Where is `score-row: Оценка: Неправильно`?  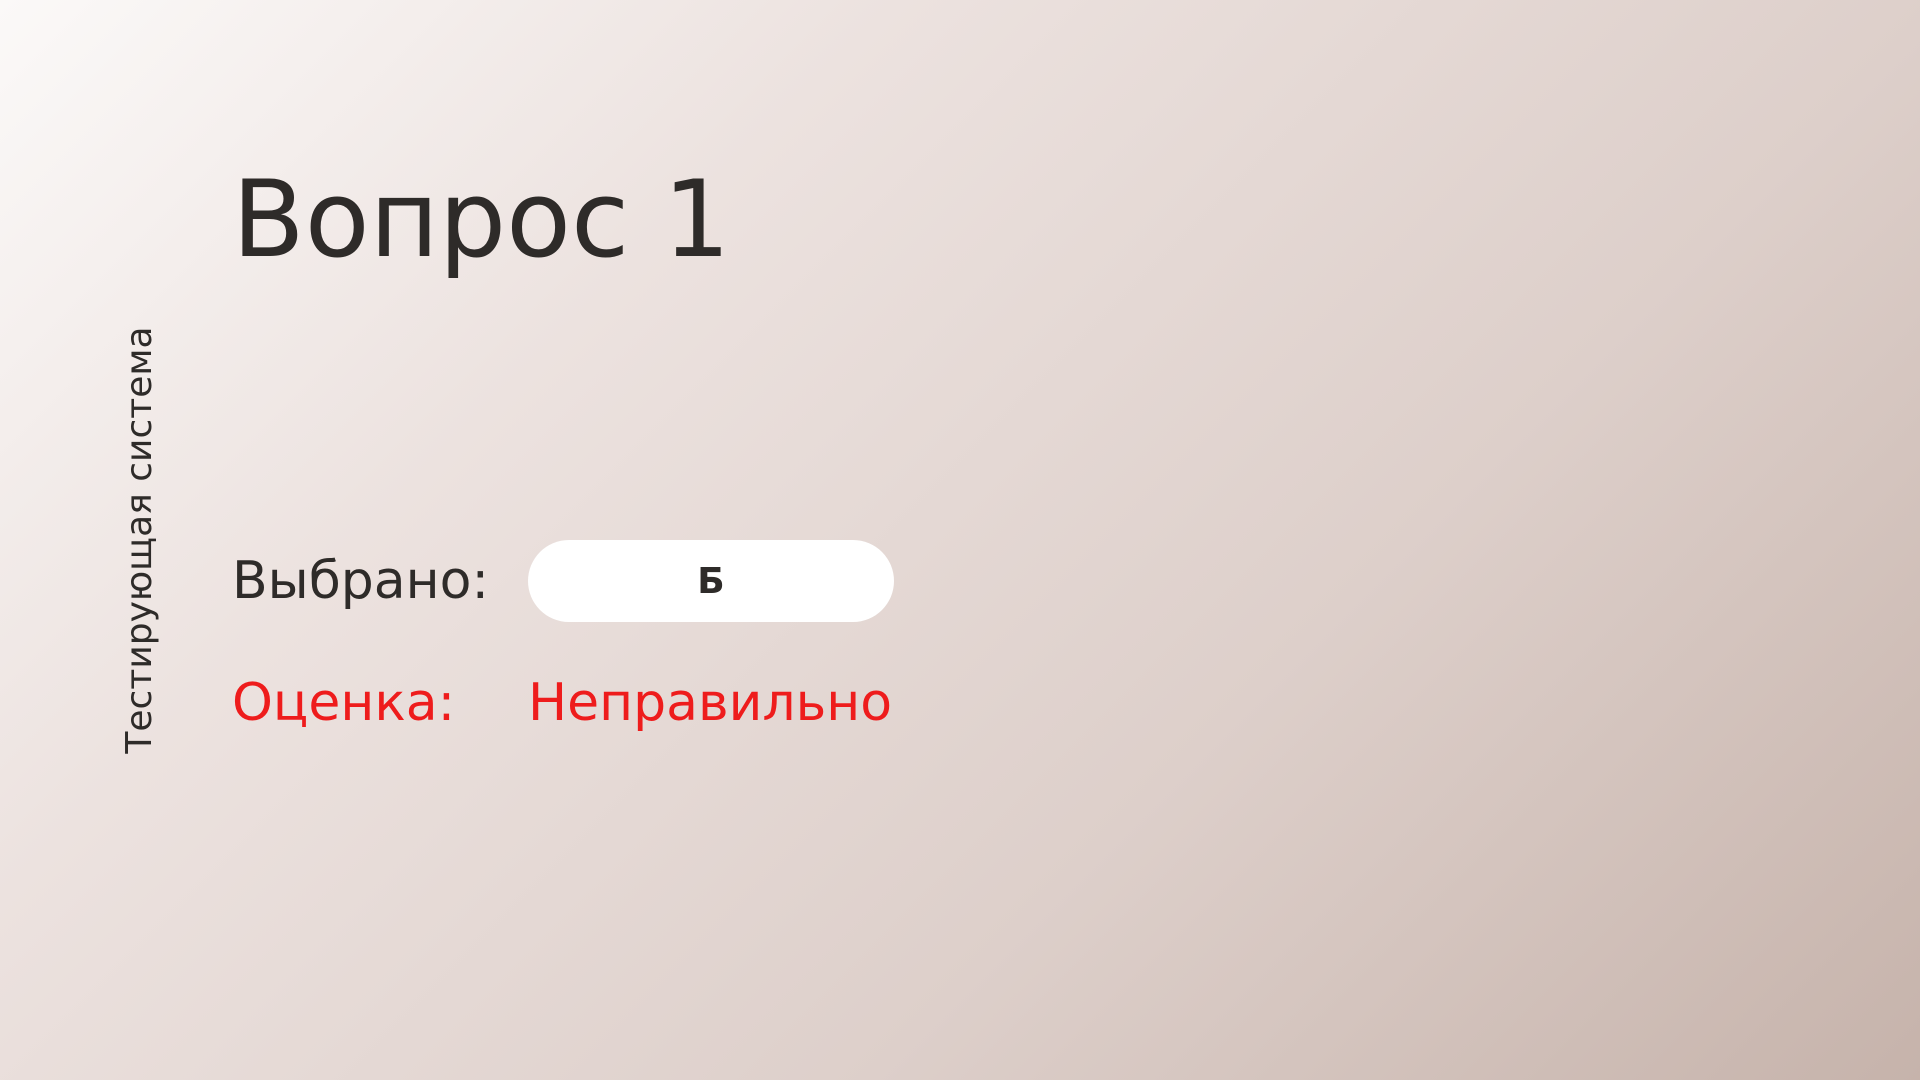 score-row: Оценка: Неправильно is located at coordinates (562, 703).